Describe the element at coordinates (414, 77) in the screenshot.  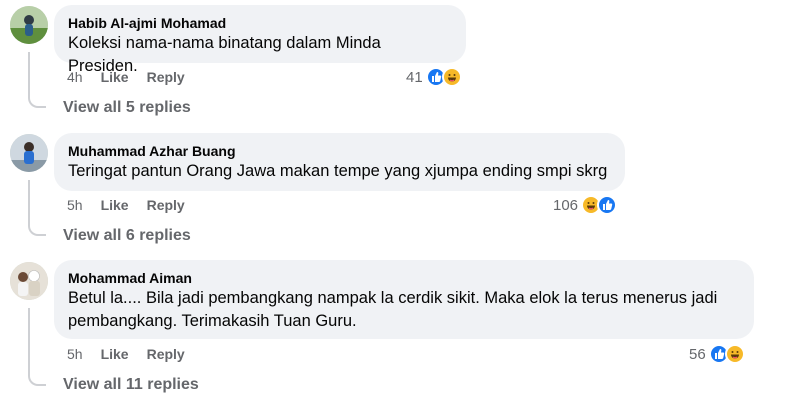
I see `reaction-count: 41` at that location.